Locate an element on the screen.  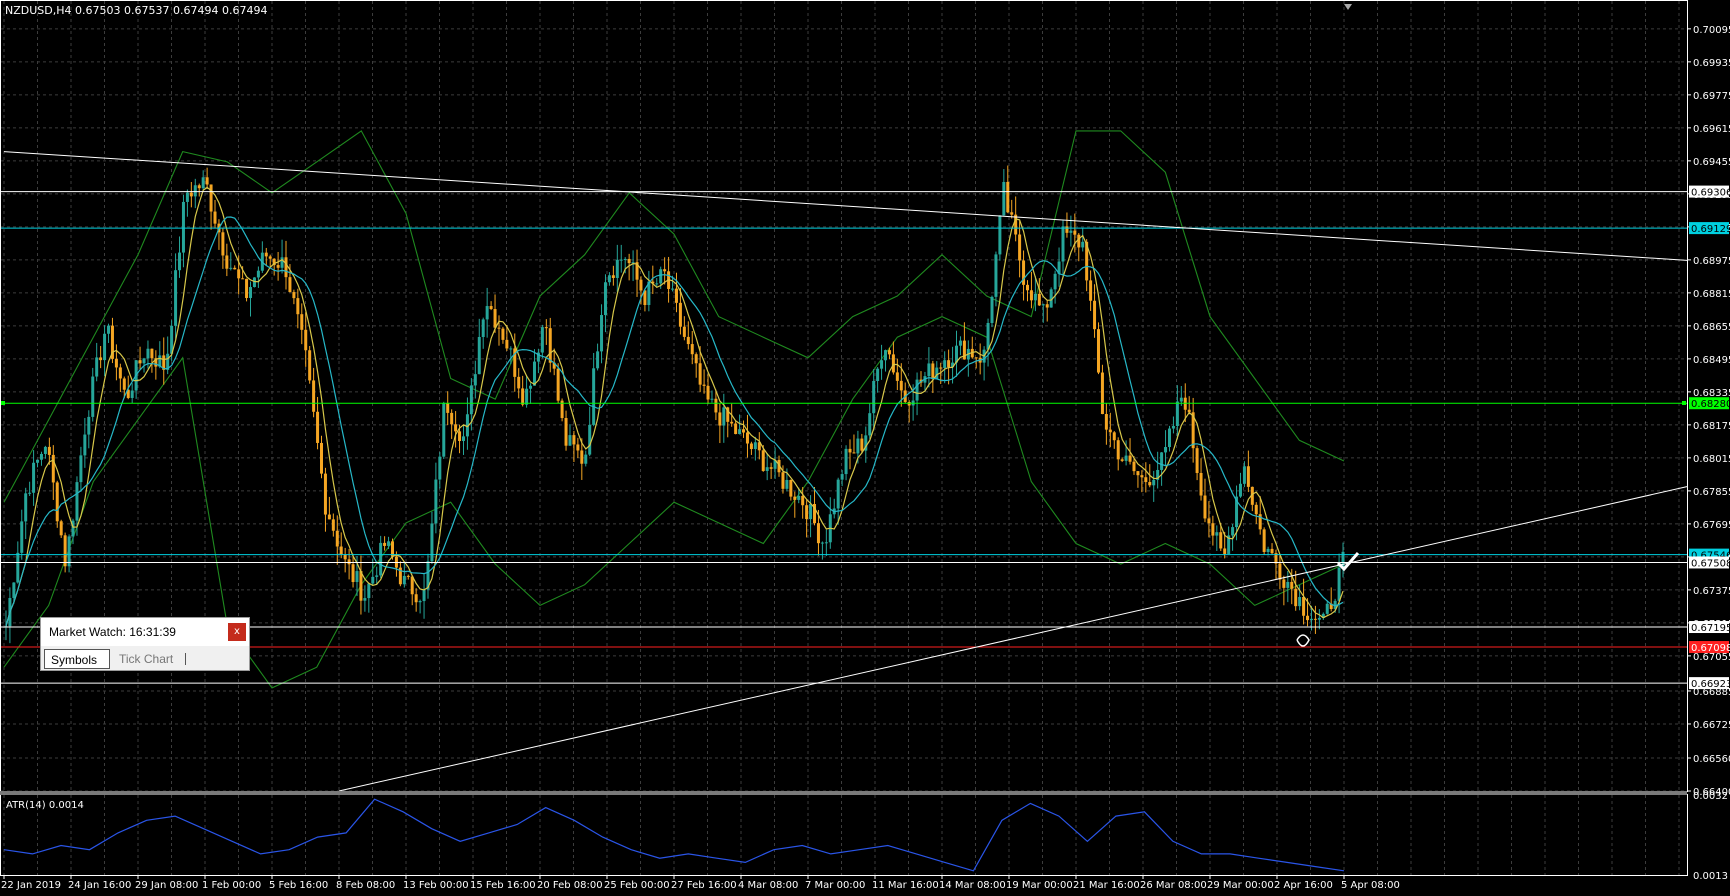
x-tick-label: 25 Feb 00:00 is located at coordinates (637, 885).